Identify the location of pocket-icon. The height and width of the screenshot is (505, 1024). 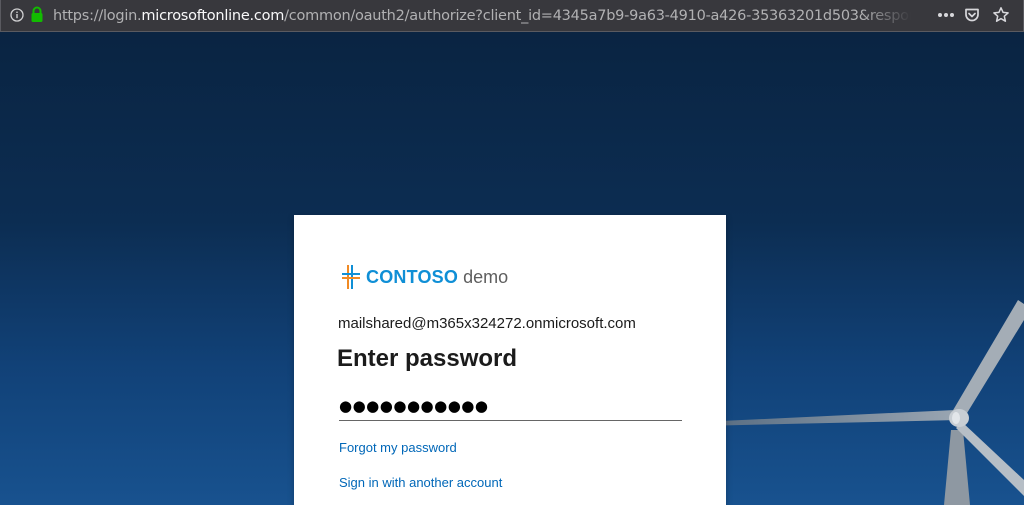
(972, 15).